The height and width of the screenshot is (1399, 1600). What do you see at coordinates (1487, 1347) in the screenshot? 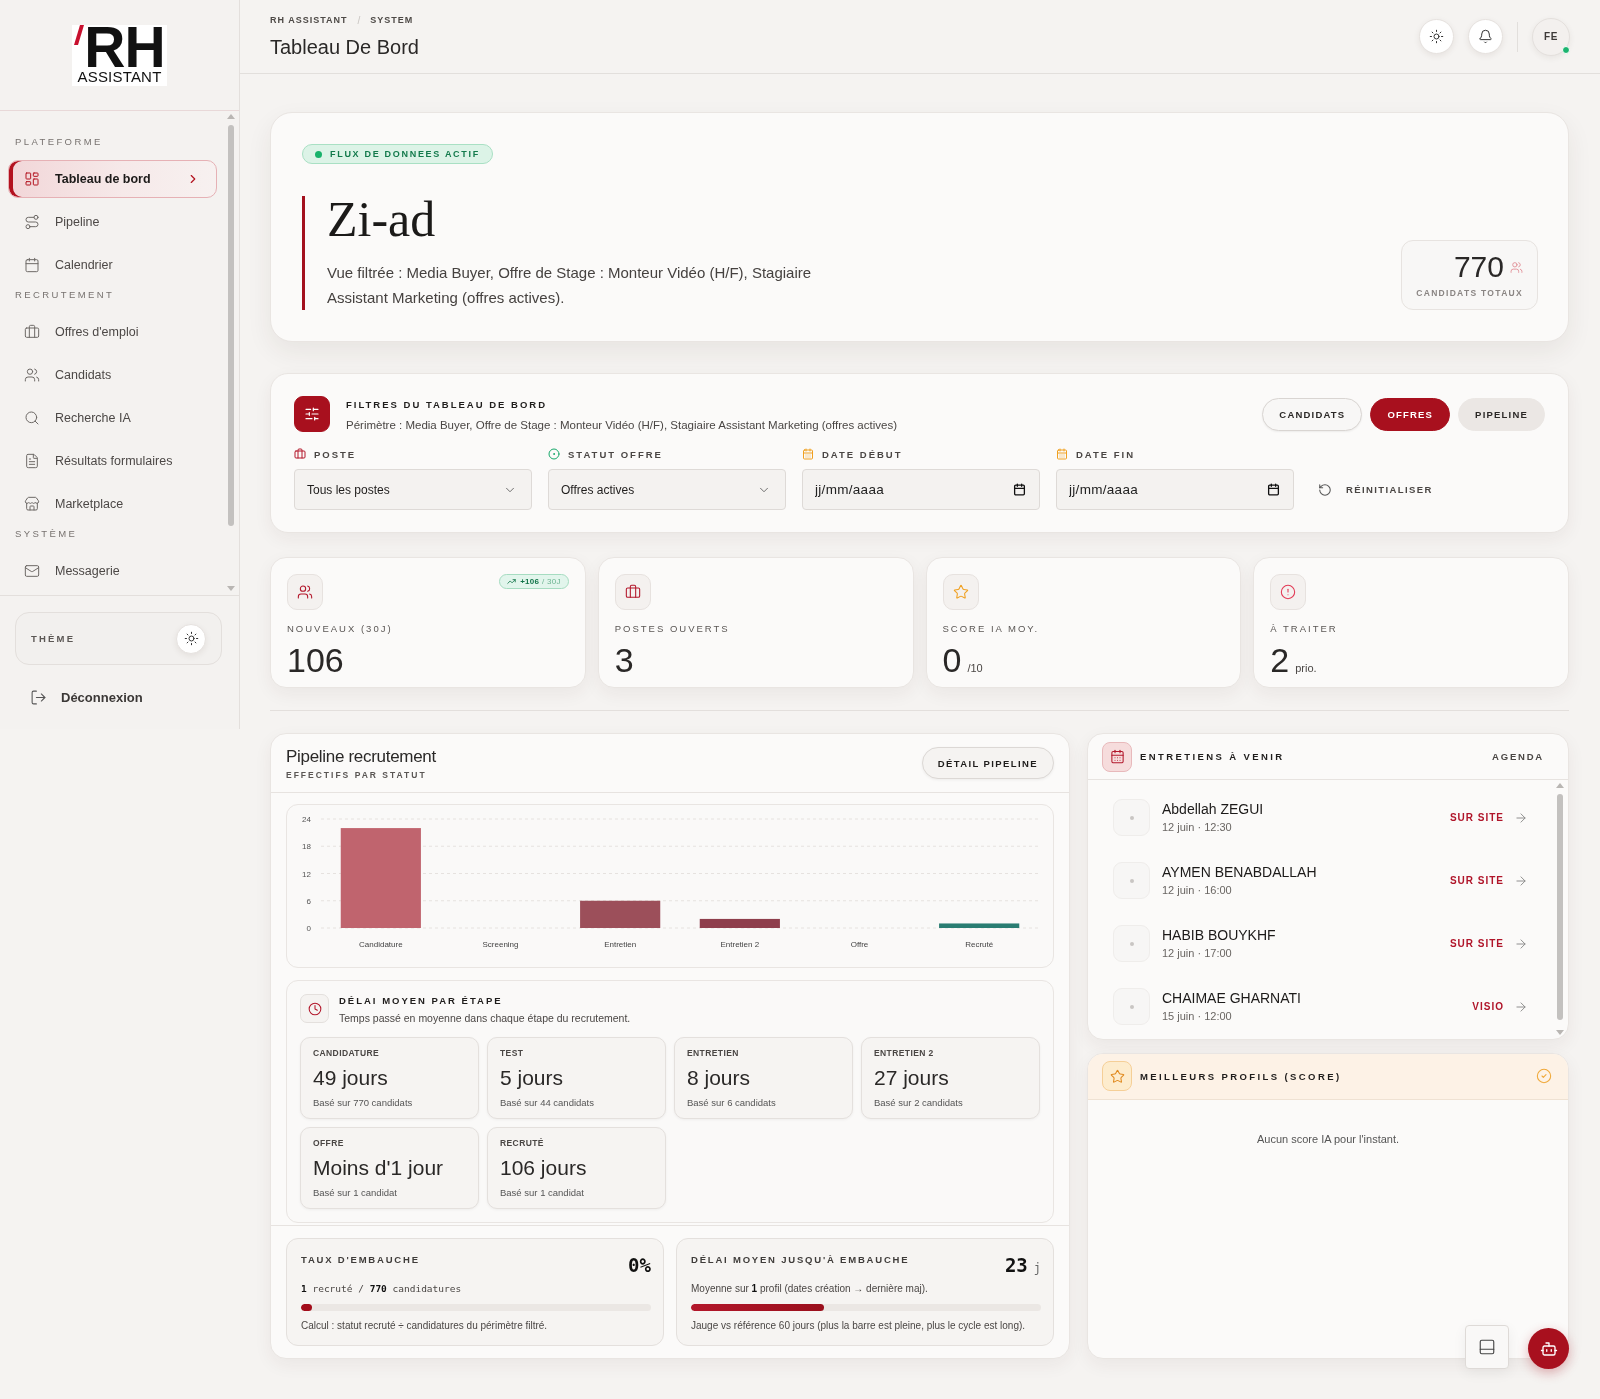
I see `panel-button` at bounding box center [1487, 1347].